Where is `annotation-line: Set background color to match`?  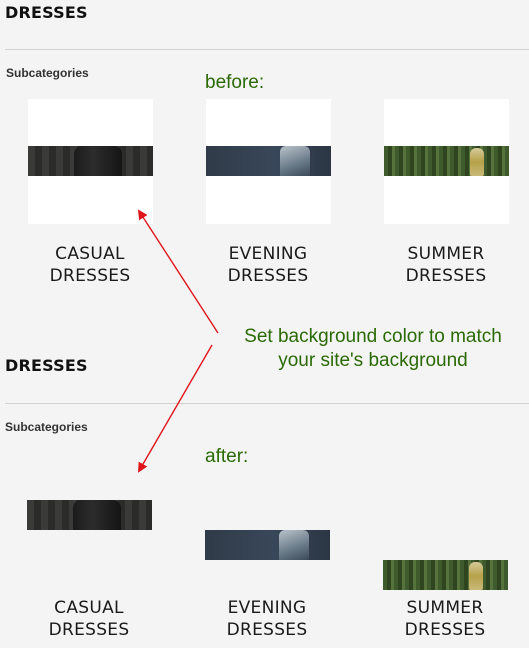
annotation-line: Set background color to match is located at coordinates (373, 336).